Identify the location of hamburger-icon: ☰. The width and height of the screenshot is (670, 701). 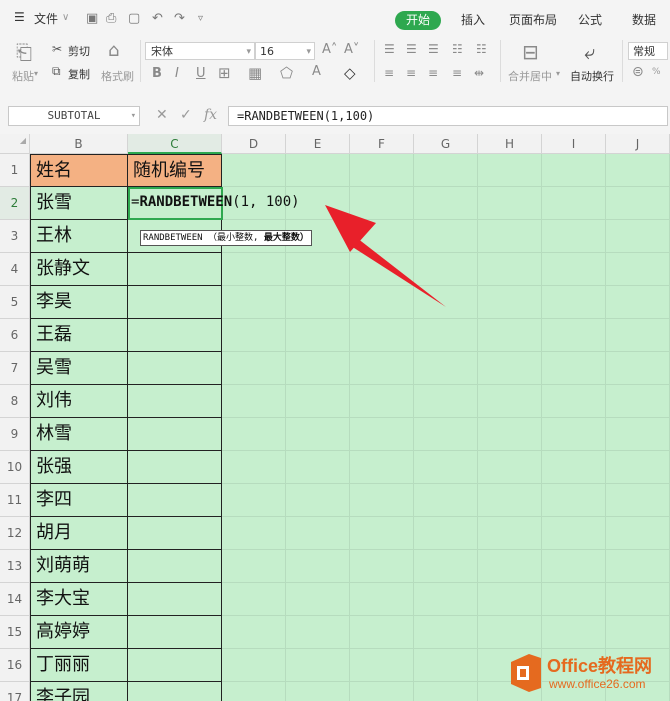
(19, 17).